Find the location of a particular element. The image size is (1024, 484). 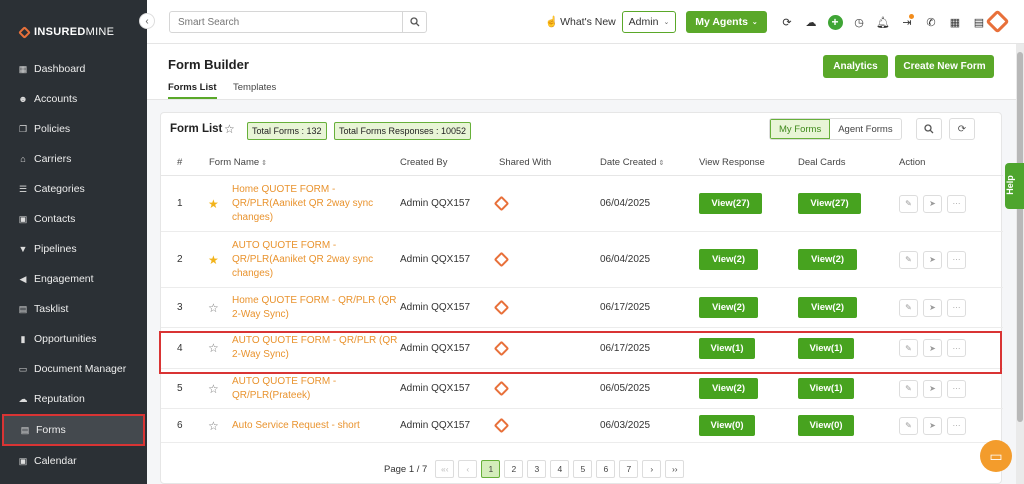

sync-icon: ⟳ is located at coordinates (787, 22).